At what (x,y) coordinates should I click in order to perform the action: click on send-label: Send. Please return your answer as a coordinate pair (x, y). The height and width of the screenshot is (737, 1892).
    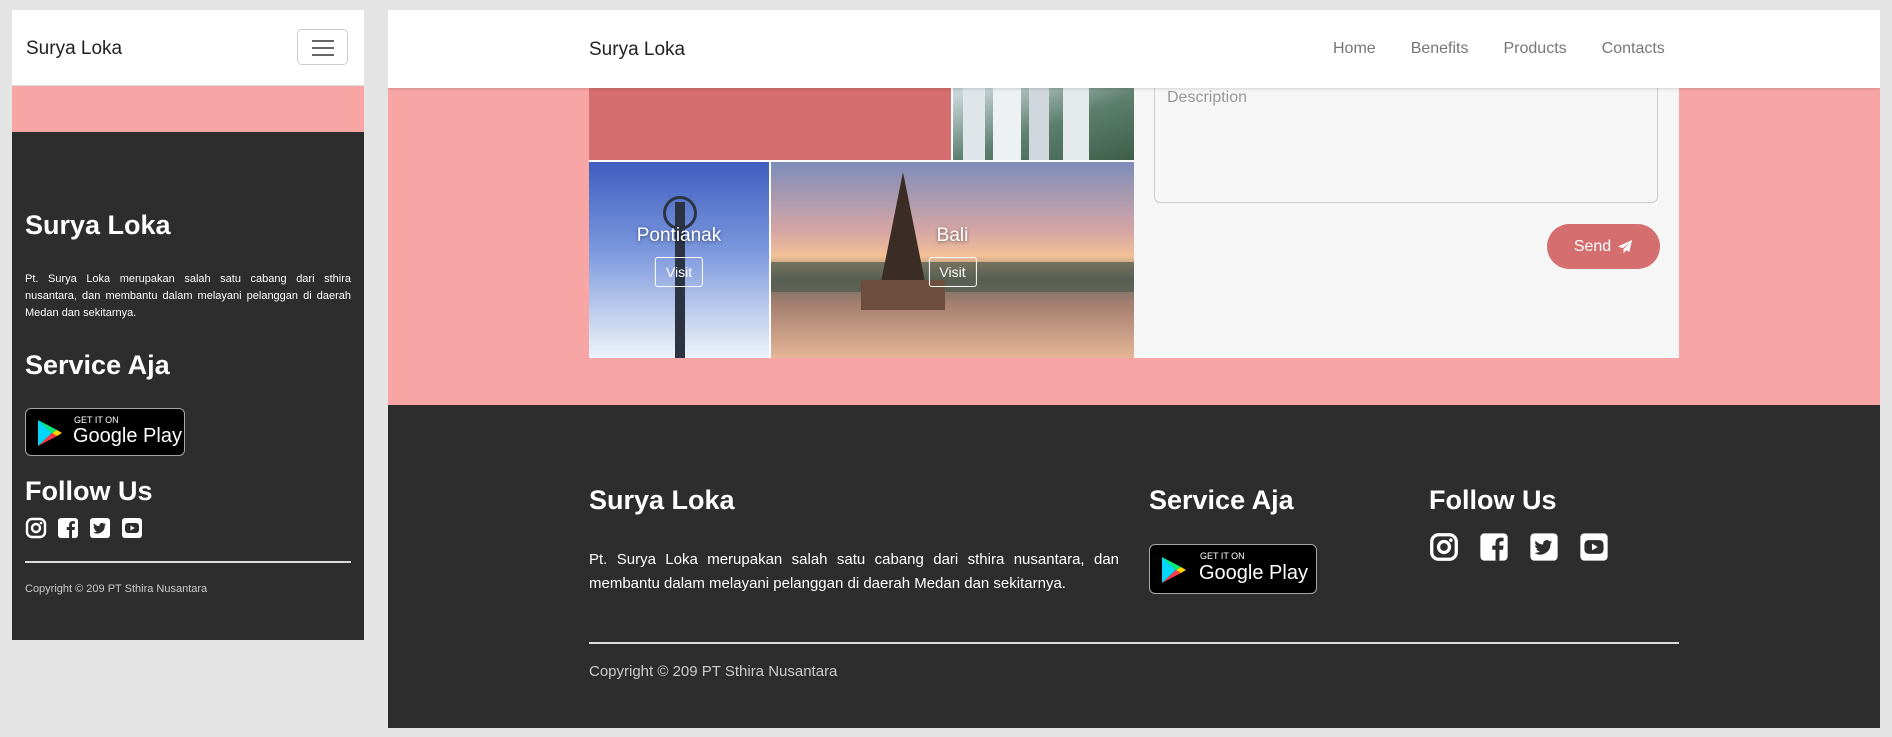
    Looking at the image, I should click on (1592, 246).